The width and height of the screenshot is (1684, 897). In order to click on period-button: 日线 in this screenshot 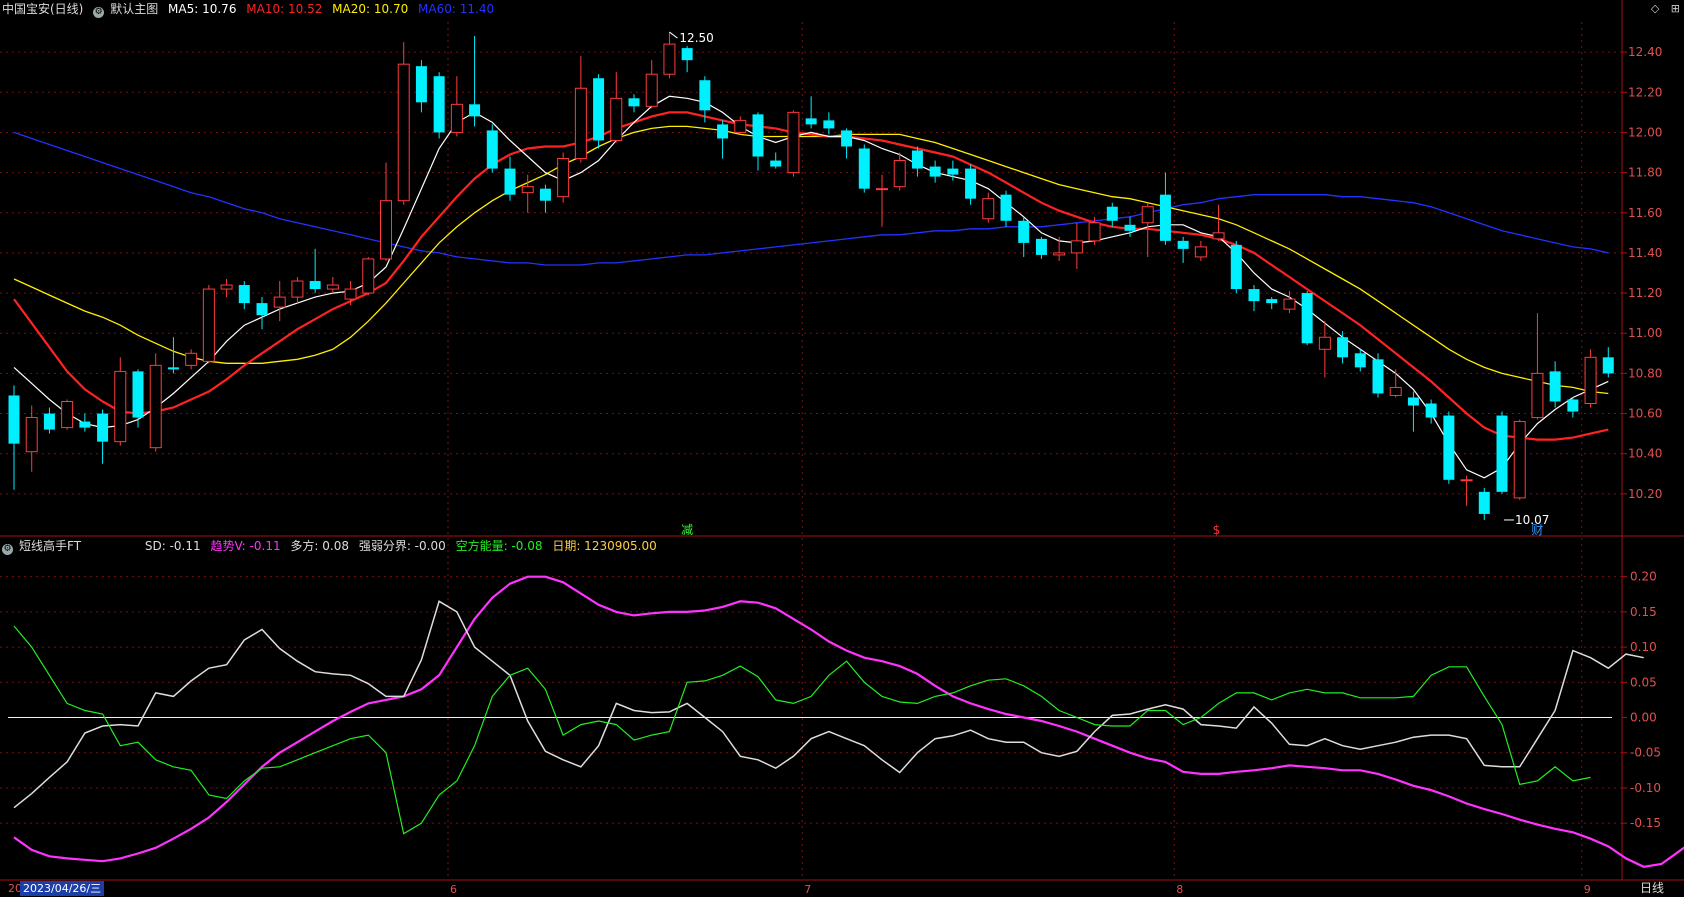, I will do `click(1652, 888)`.